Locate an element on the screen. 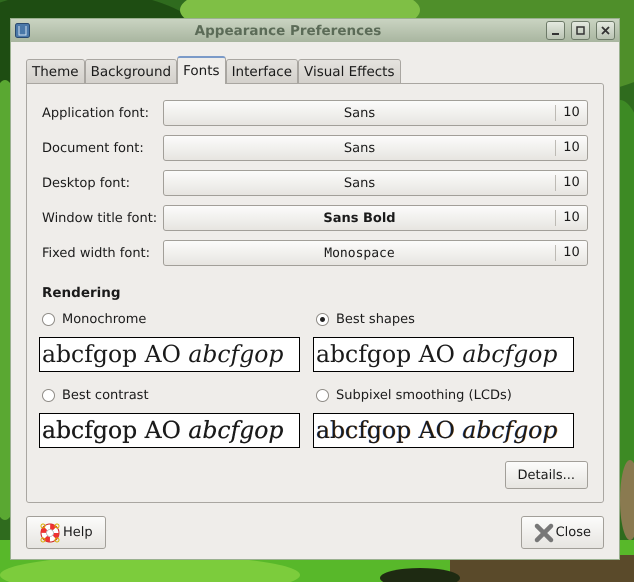 The image size is (634, 582). lifebuoy-icon is located at coordinates (50, 533).